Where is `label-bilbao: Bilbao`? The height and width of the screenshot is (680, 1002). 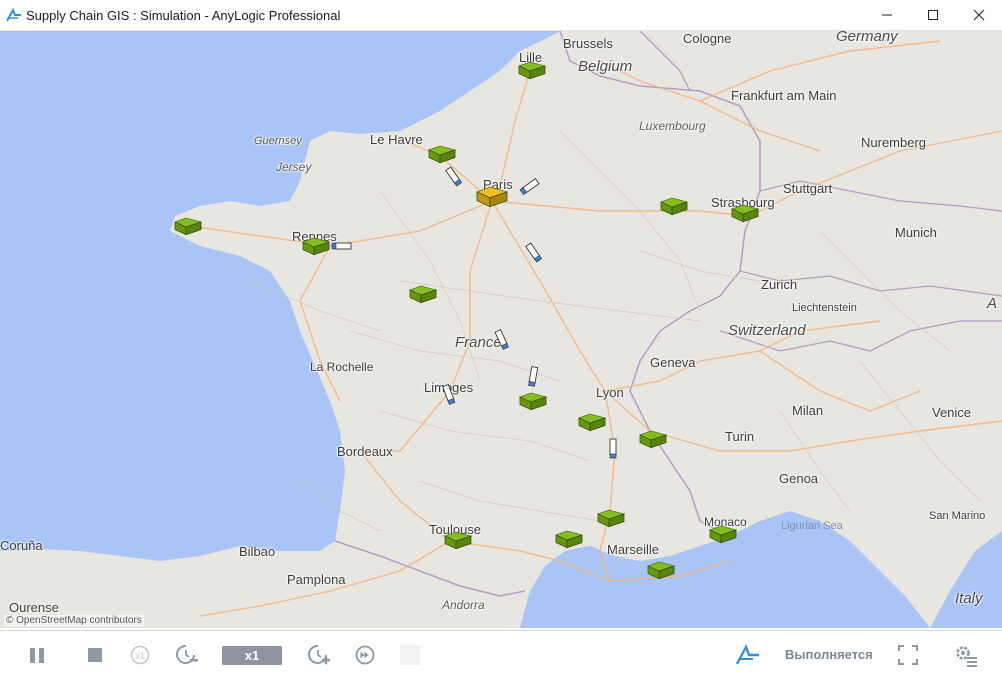
label-bilbao: Bilbao is located at coordinates (257, 551).